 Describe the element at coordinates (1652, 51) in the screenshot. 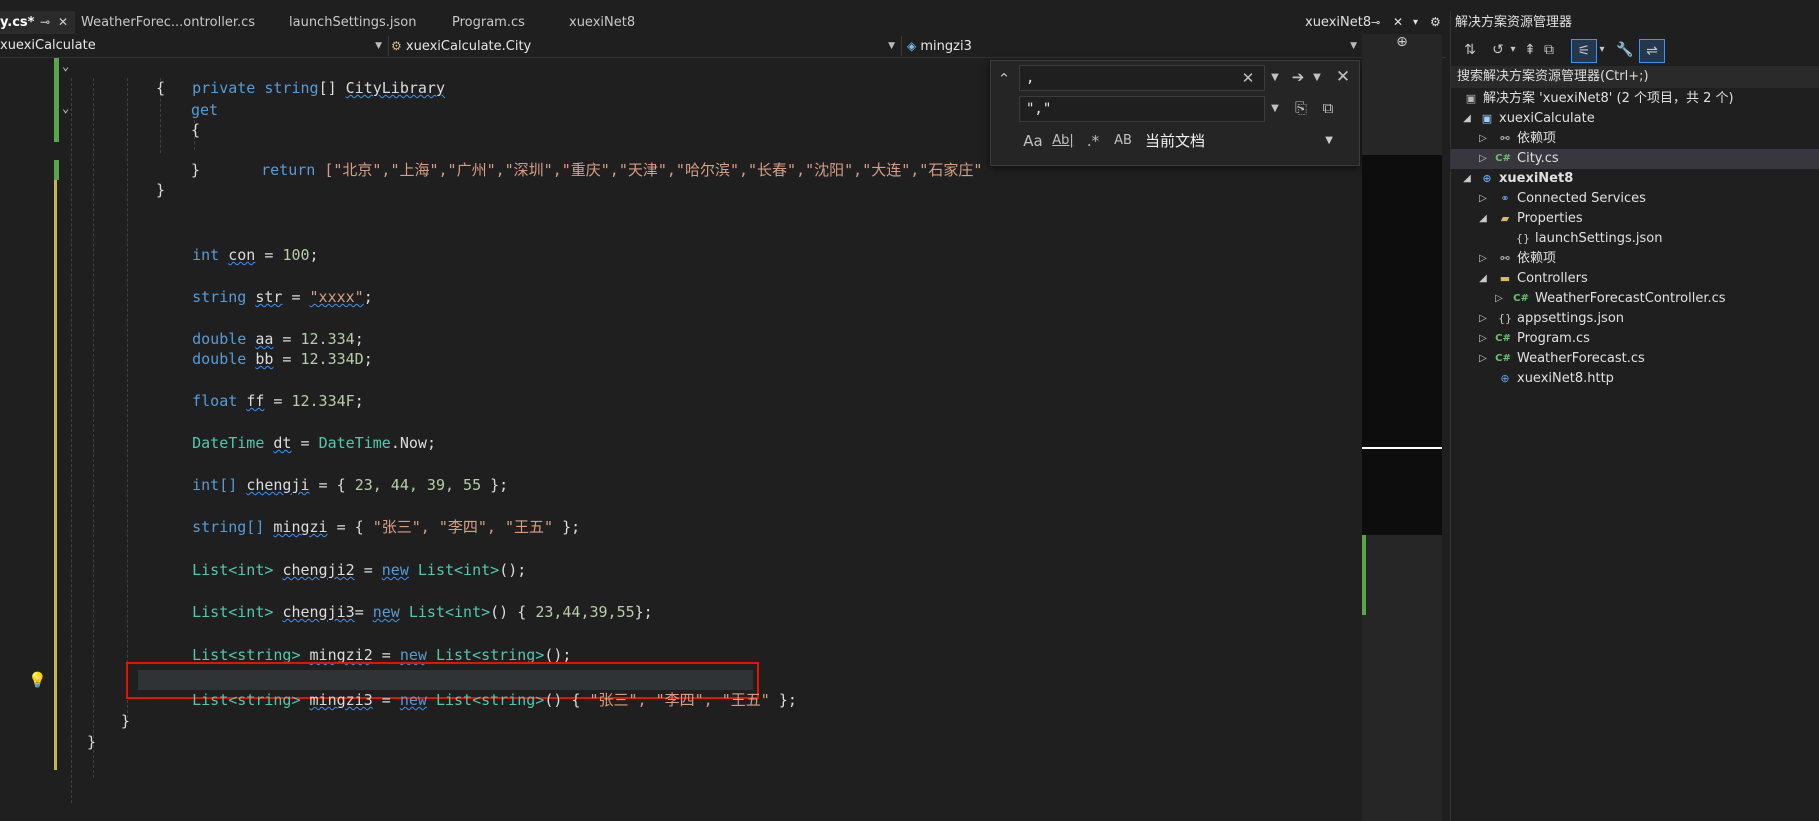

I see `preview-icon: ⇌` at that location.